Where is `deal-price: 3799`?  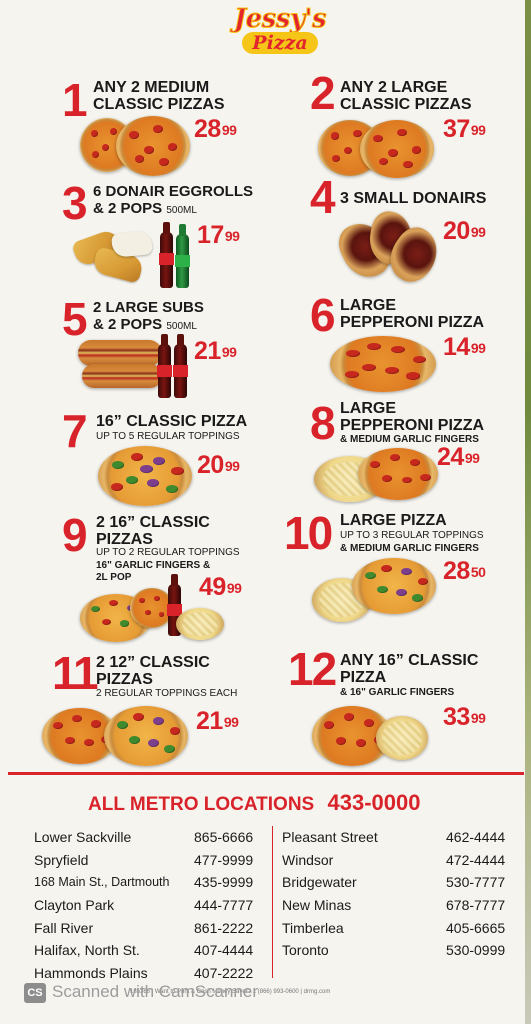 deal-price: 3799 is located at coordinates (464, 129).